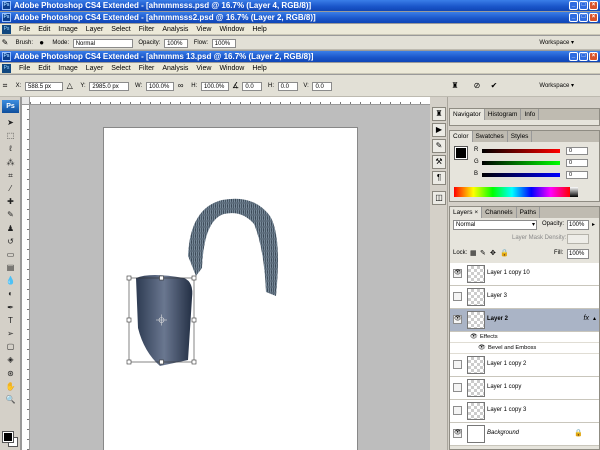 The width and height of the screenshot is (600, 450). What do you see at coordinates (26, 277) in the screenshot?
I see `vertical-ruler` at bounding box center [26, 277].